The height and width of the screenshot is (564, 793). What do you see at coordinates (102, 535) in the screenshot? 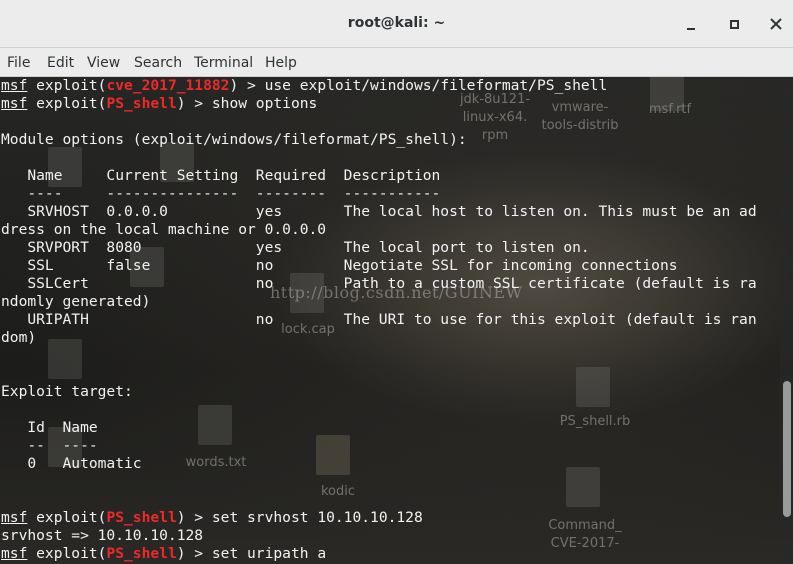
I see `terminal-line: srvhost => 10.10.10.128` at bounding box center [102, 535].